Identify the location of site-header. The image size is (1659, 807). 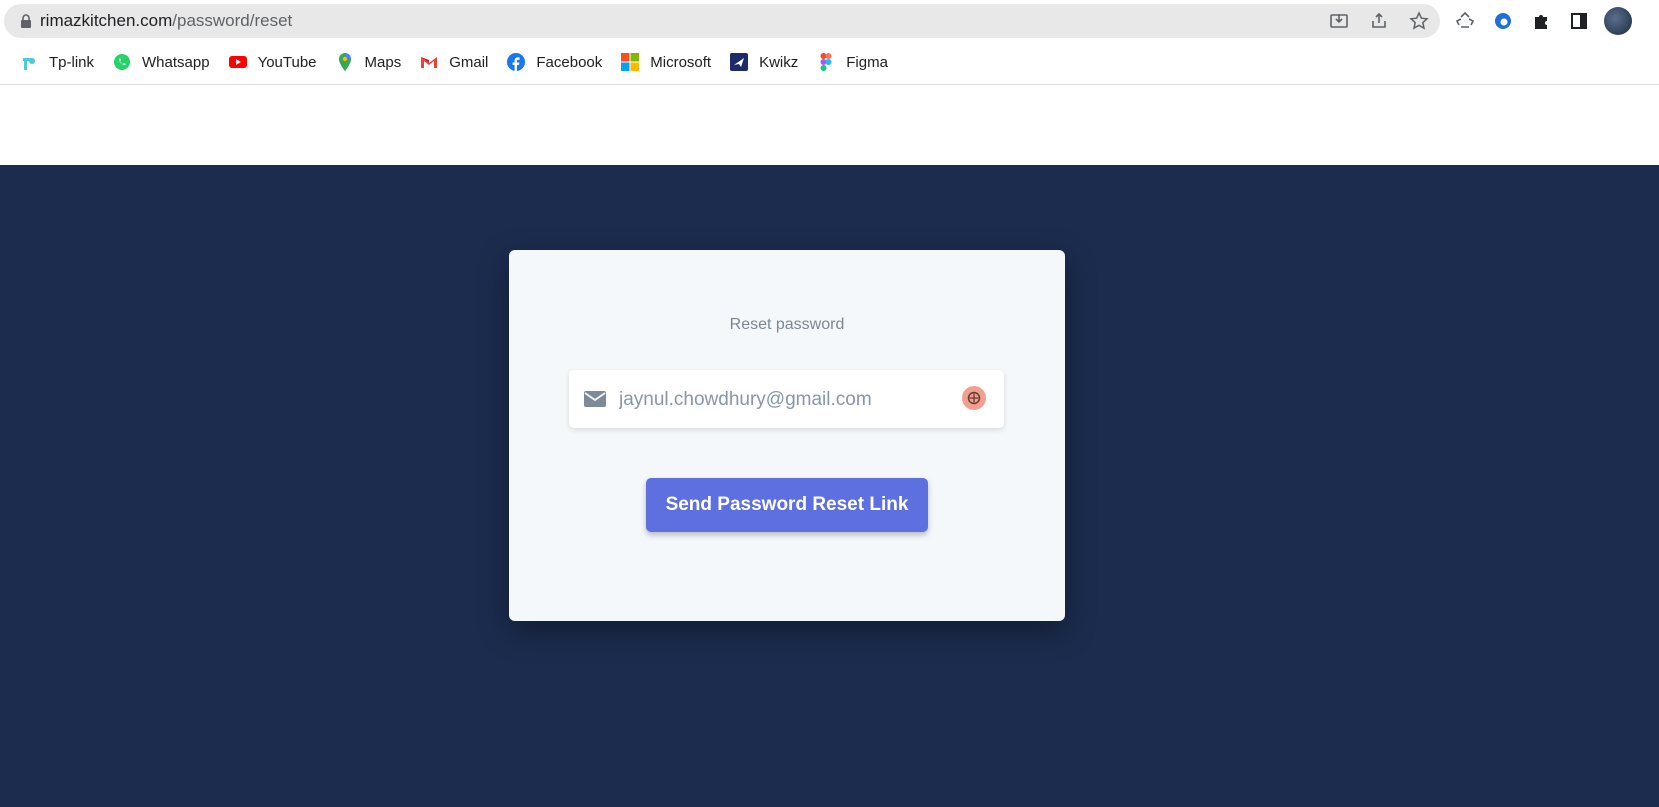
(829, 125).